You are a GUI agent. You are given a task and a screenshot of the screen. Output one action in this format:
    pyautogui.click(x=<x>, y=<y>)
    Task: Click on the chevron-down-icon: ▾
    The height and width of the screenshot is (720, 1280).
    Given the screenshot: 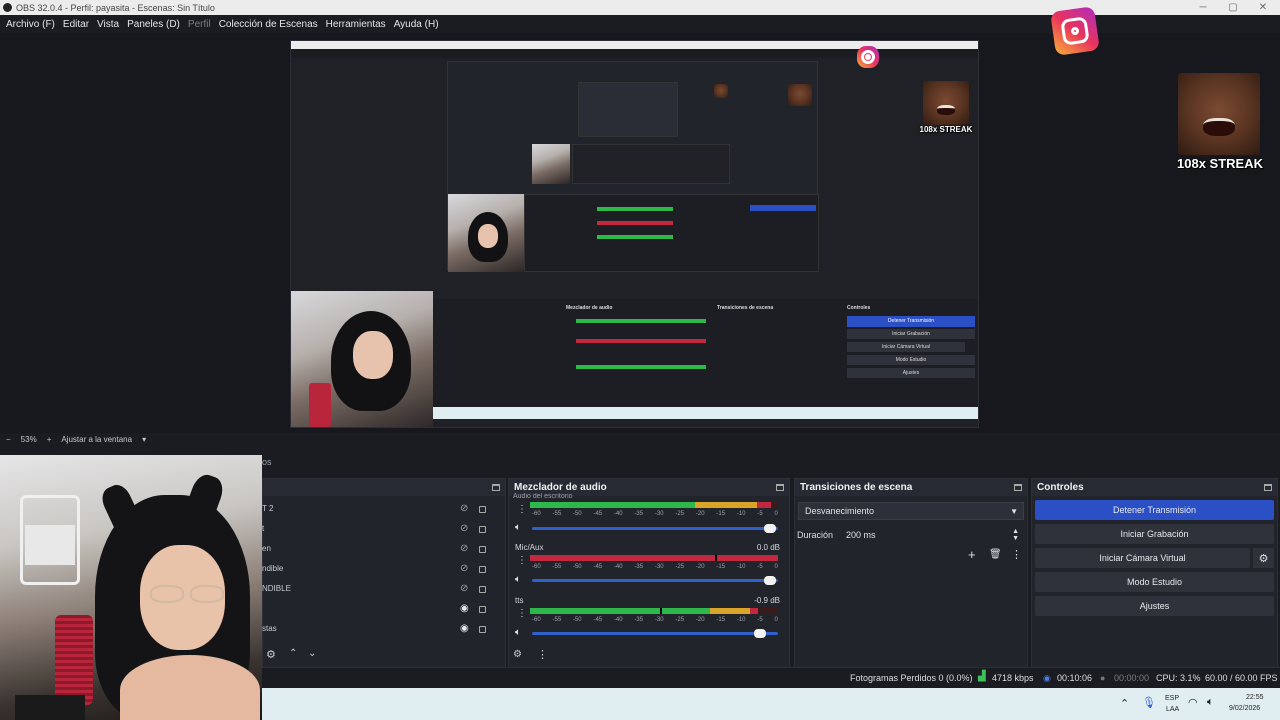 What is the action you would take?
    pyautogui.click(x=144, y=439)
    